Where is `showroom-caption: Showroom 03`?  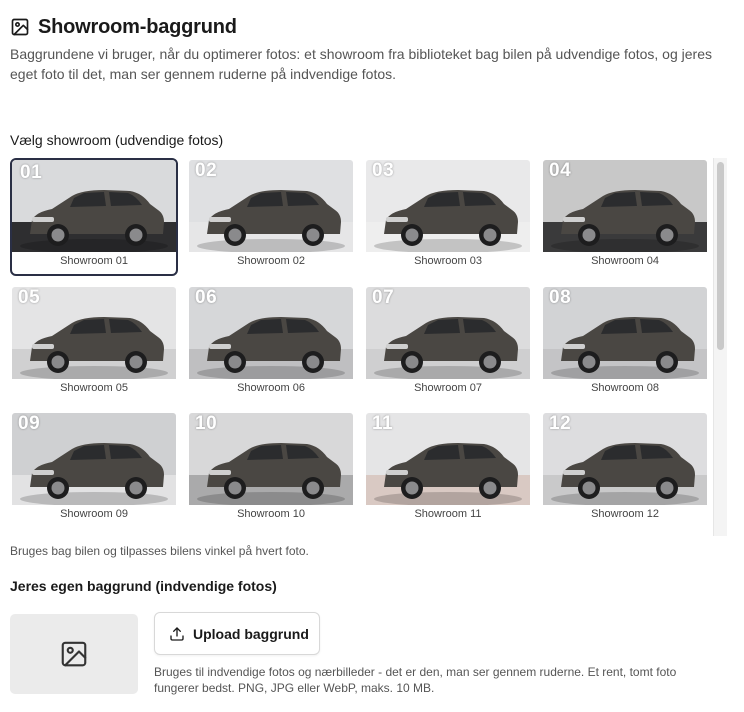 showroom-caption: Showroom 03 is located at coordinates (448, 261).